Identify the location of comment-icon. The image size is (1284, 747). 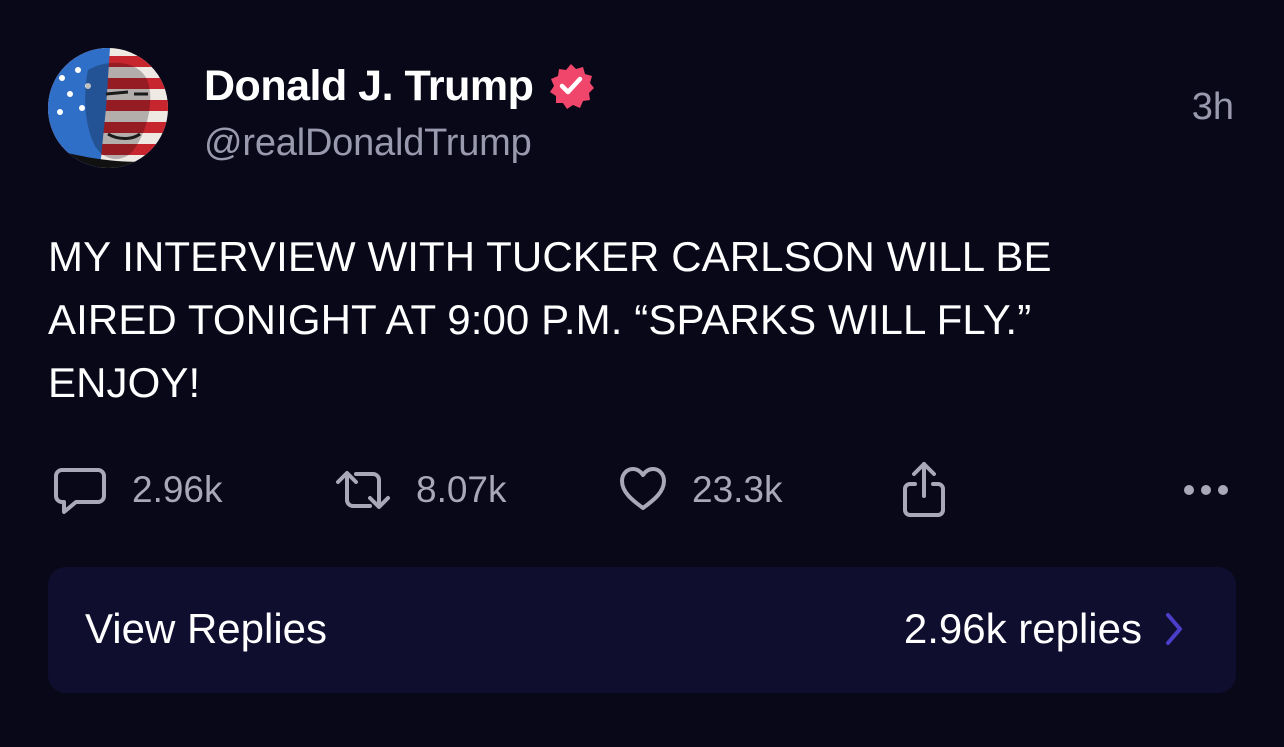
(80, 490).